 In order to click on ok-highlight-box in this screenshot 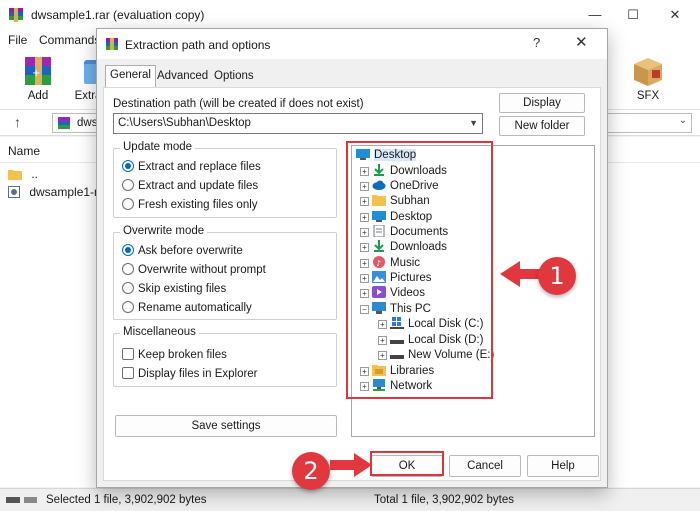, I will do `click(407, 463)`.